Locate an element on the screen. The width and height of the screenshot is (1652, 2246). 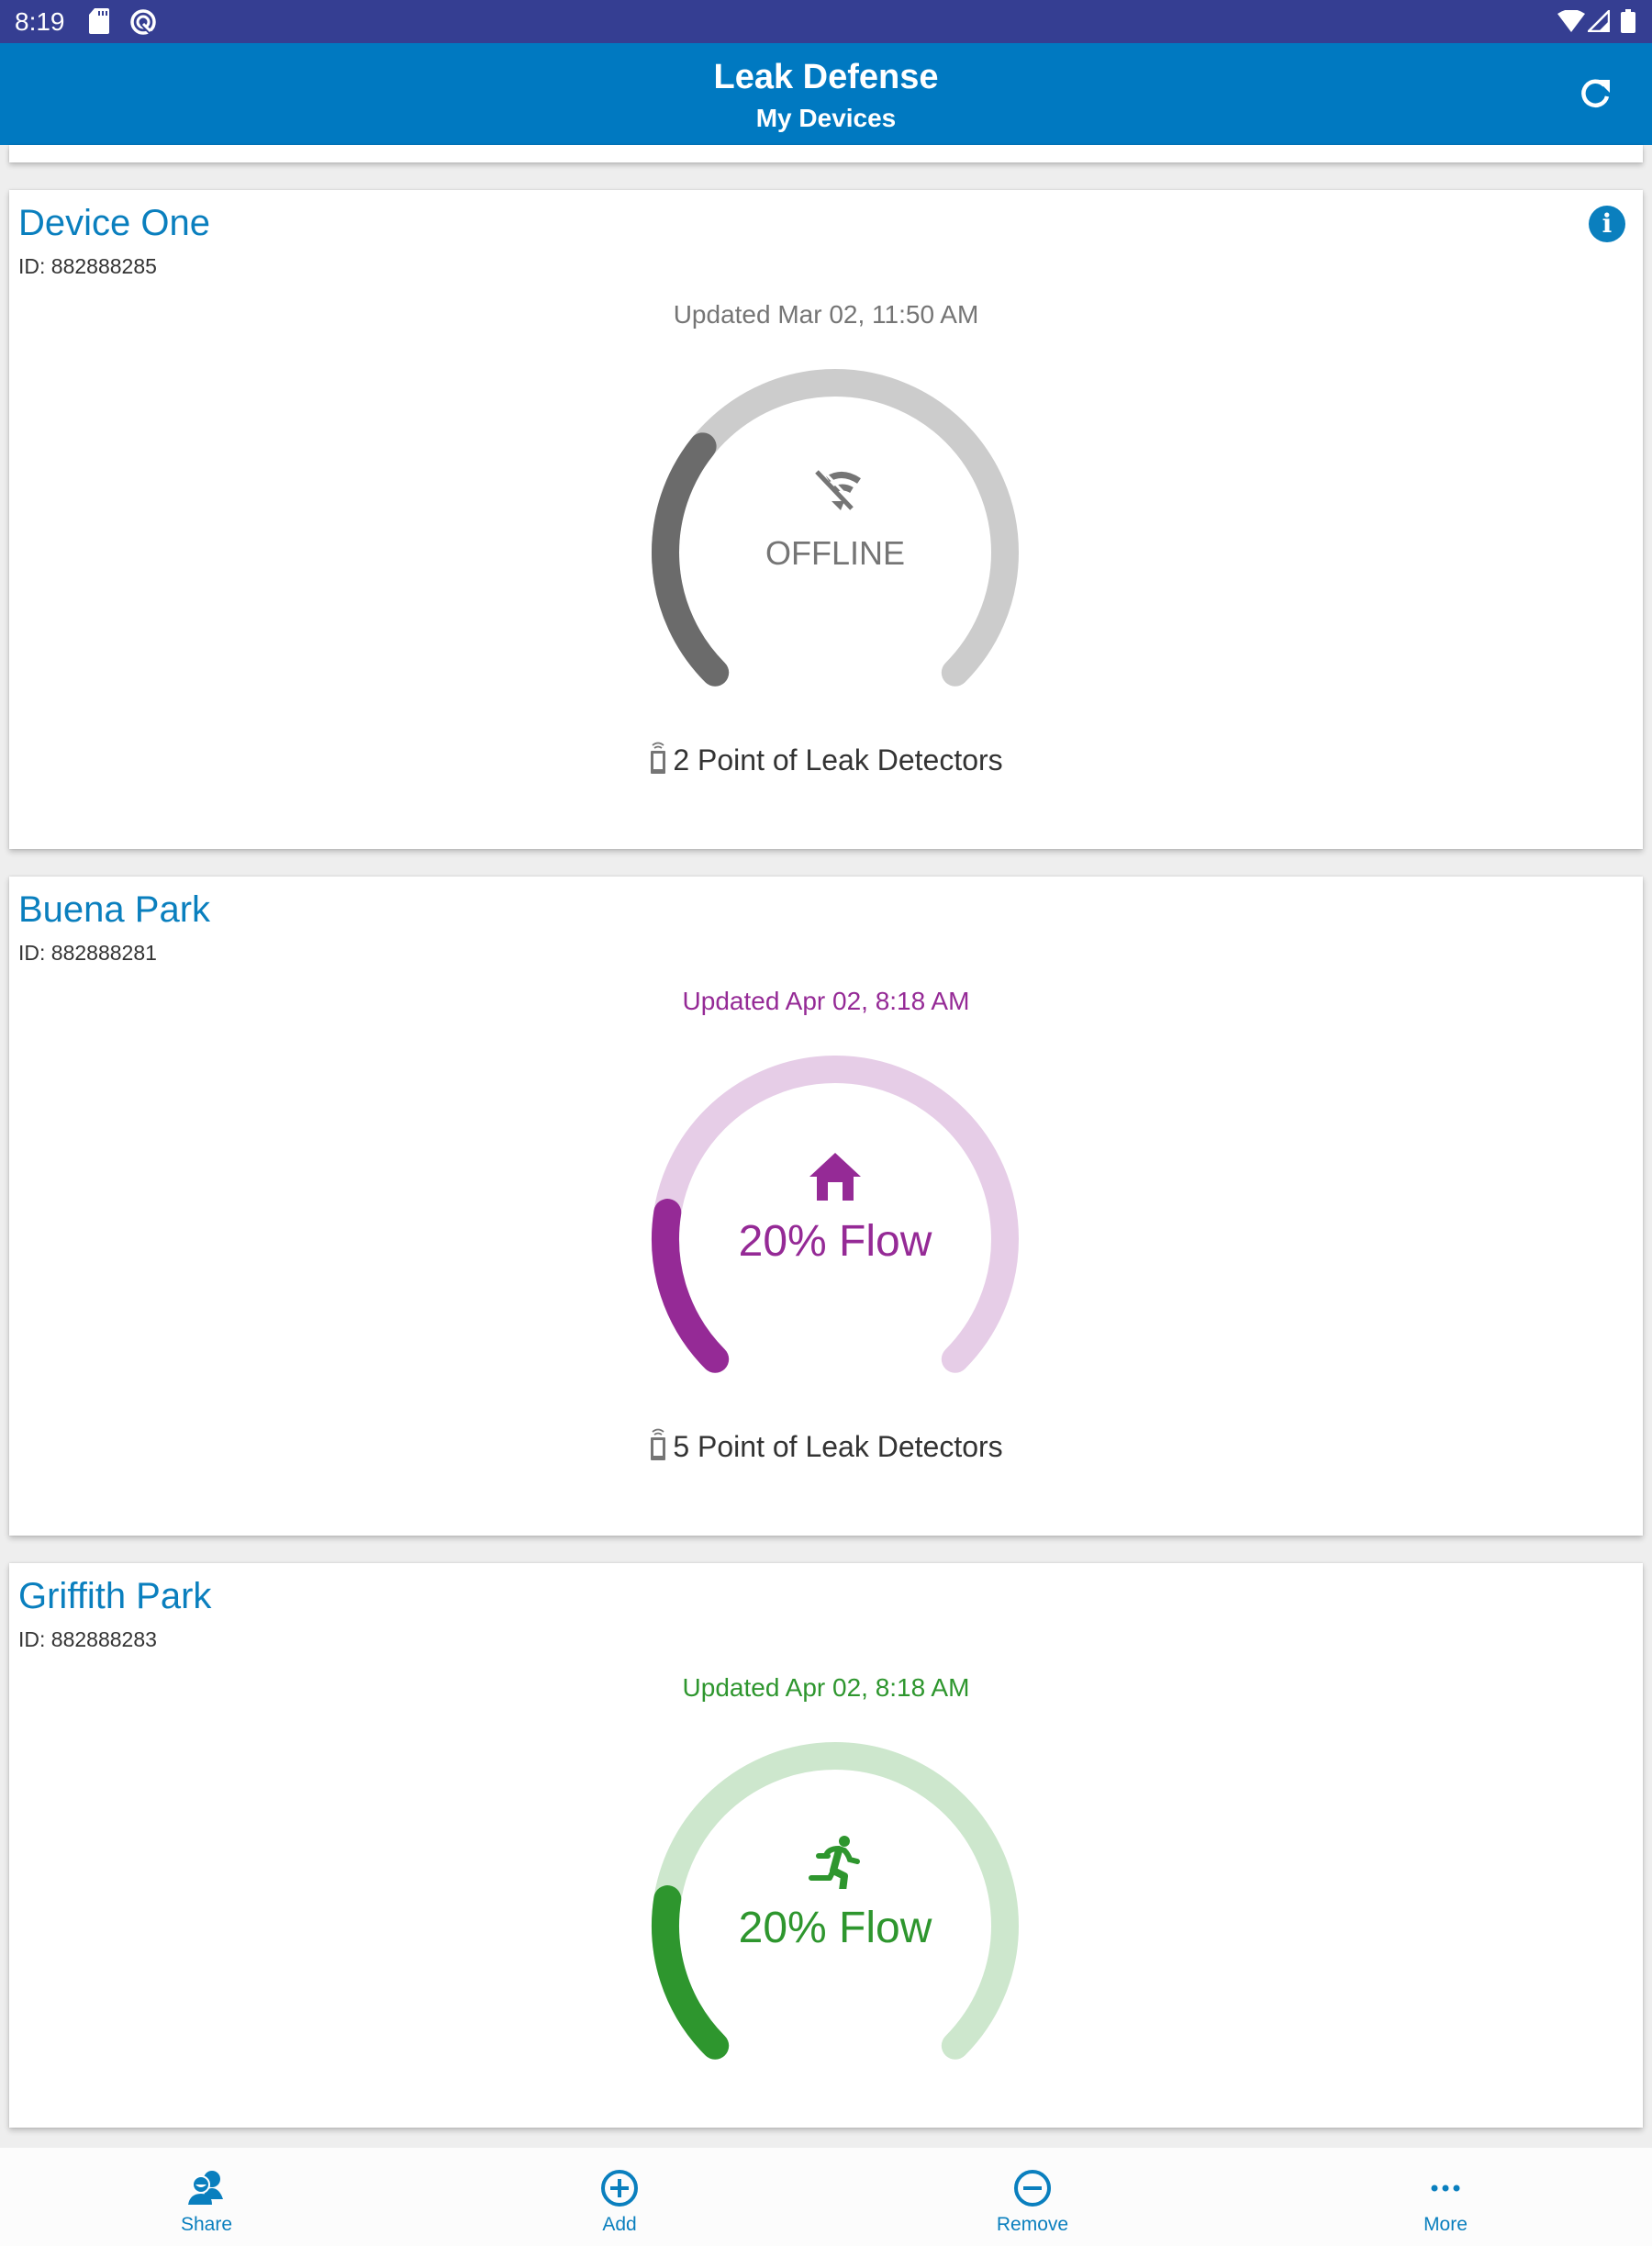
device-name: Device One is located at coordinates (114, 224).